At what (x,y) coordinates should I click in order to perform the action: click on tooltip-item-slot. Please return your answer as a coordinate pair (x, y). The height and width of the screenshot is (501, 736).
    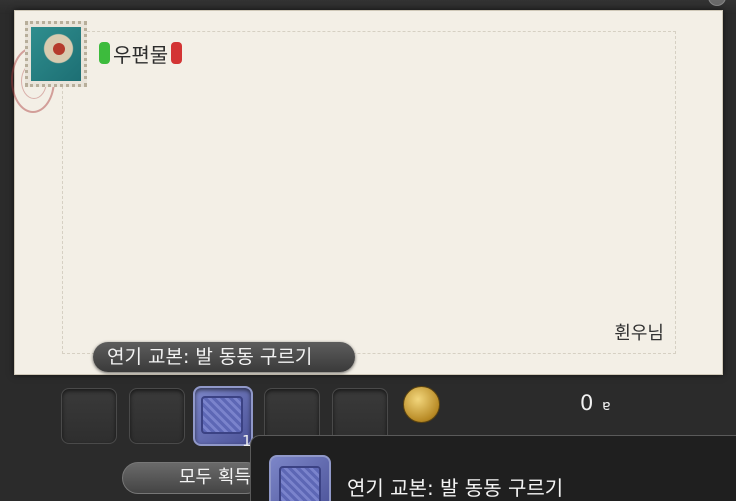
    Looking at the image, I should click on (300, 478).